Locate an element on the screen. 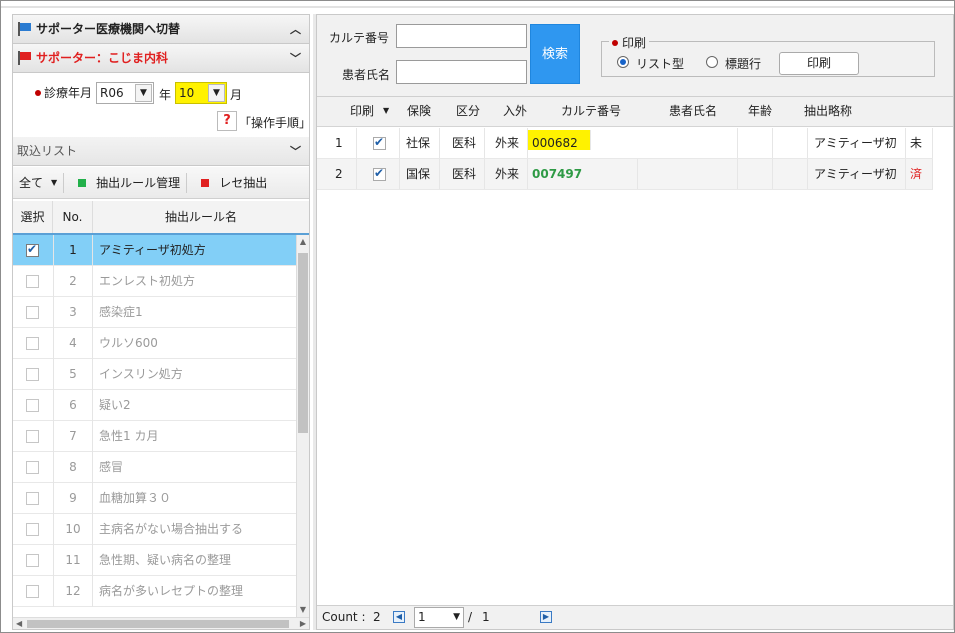 This screenshot has width=955, height=633. rule-no: 4 is located at coordinates (73, 343).